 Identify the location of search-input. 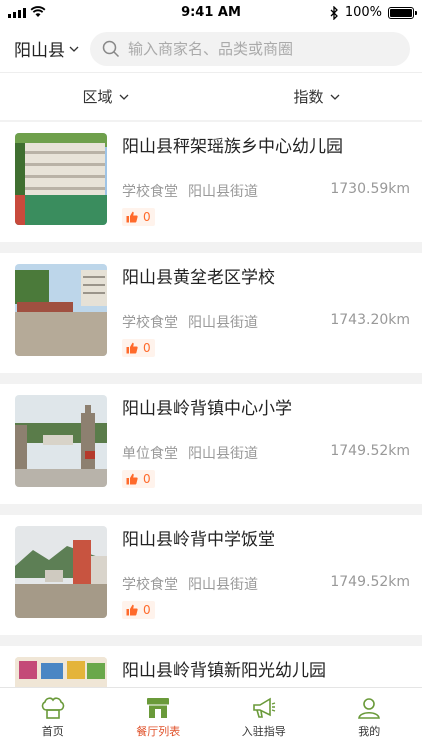
(258, 49).